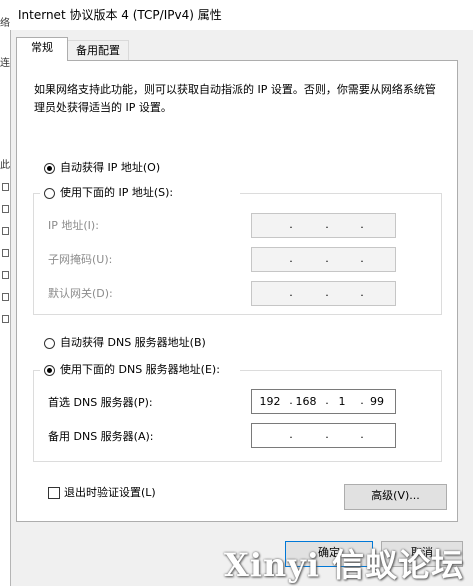  What do you see at coordinates (49, 370) in the screenshot?
I see `dns-manual-radio` at bounding box center [49, 370].